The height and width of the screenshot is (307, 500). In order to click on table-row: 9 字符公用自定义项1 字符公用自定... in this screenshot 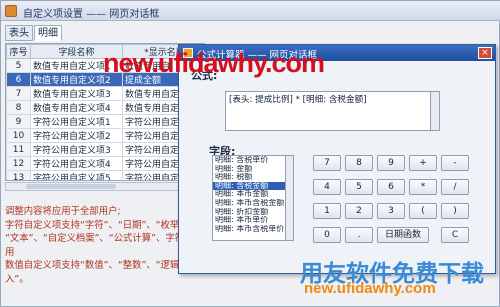, I will do `click(105, 121)`.